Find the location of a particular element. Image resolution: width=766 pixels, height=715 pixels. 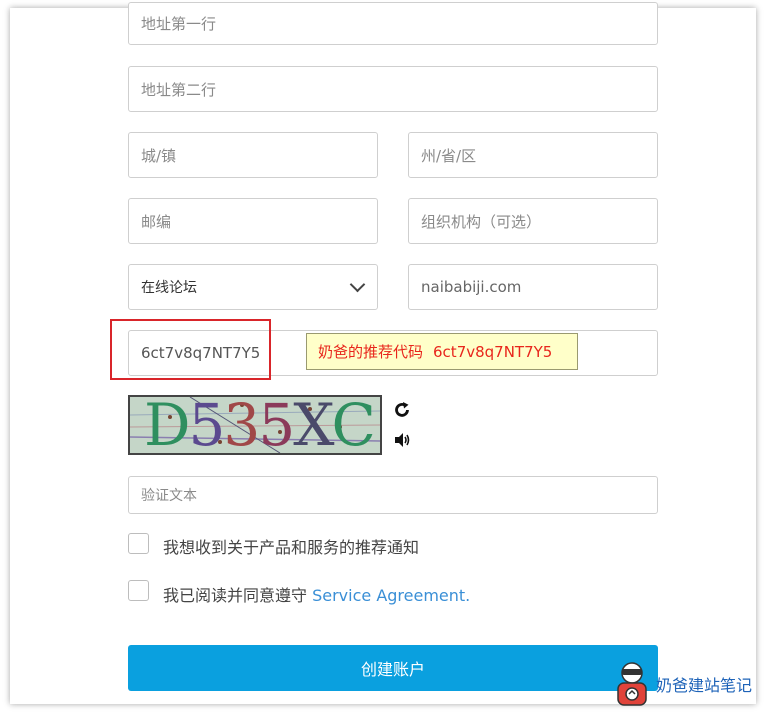

create-account-button: 创建账户 is located at coordinates (393, 668).